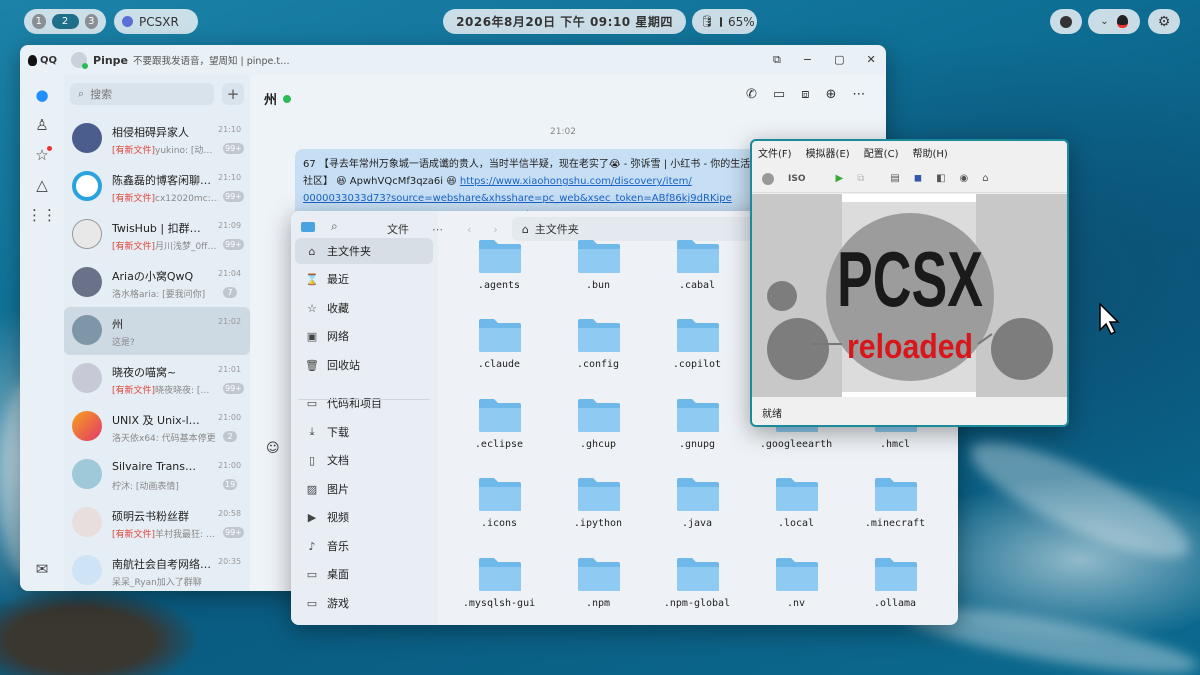  What do you see at coordinates (230, 484) in the screenshot?
I see `unread-badge: 19` at bounding box center [230, 484].